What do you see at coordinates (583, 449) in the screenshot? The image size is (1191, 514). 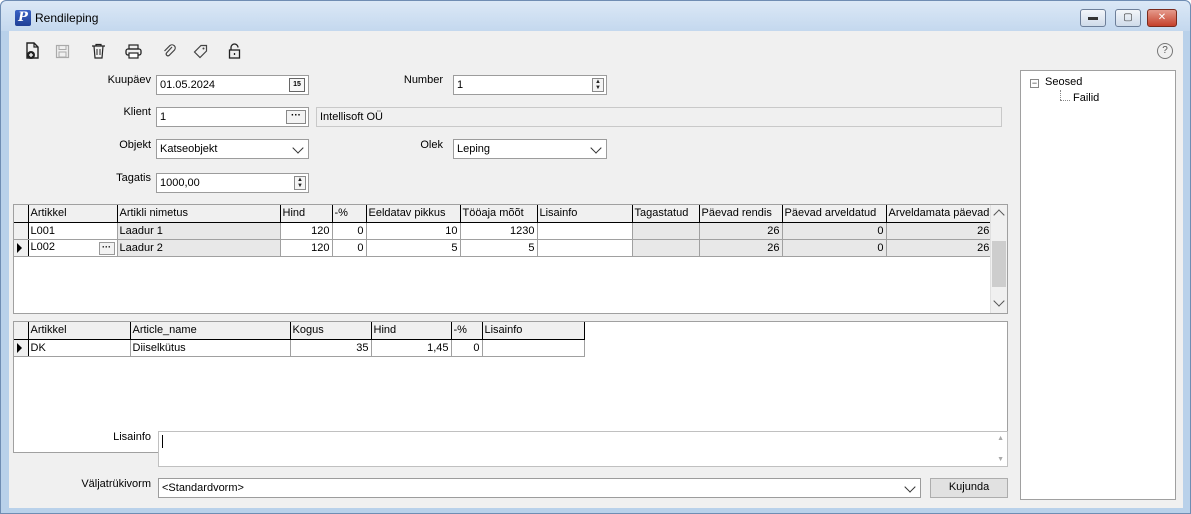 I see `lisainfo-textarea: ▲ ▼` at bounding box center [583, 449].